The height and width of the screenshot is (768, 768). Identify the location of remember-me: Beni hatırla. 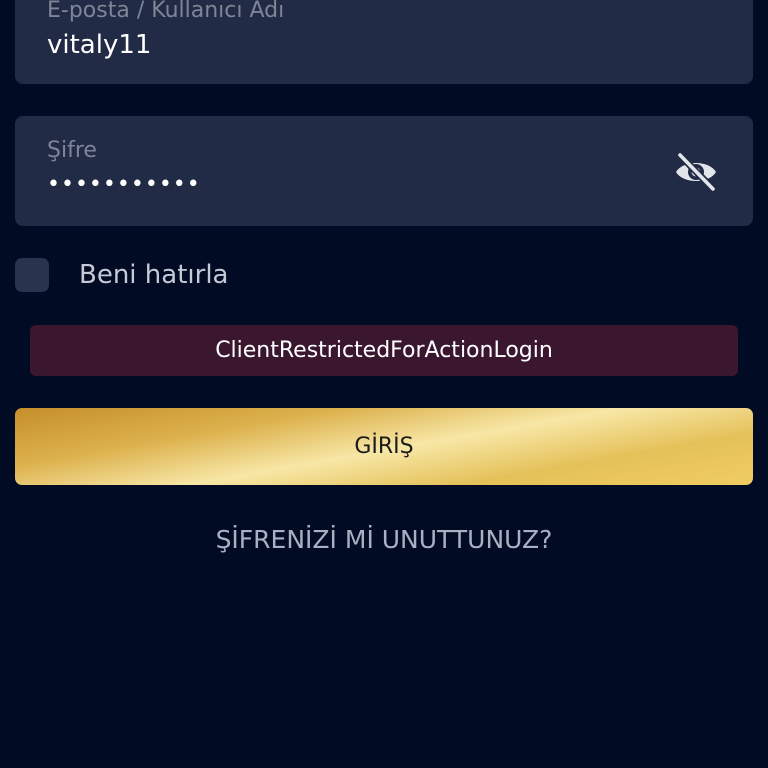
(121, 275).